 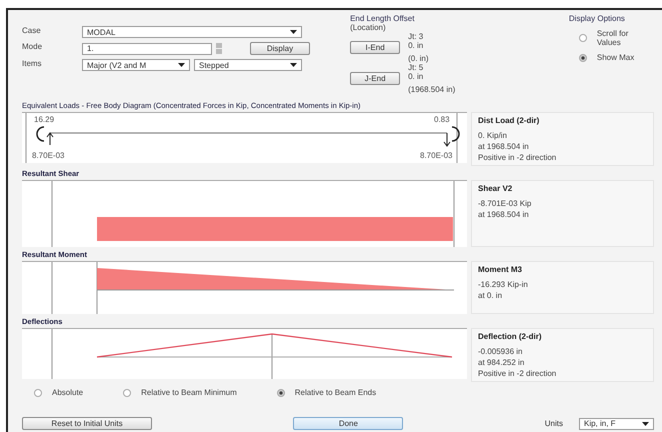 I want to click on moment-value: 0.83, so click(x=442, y=119).